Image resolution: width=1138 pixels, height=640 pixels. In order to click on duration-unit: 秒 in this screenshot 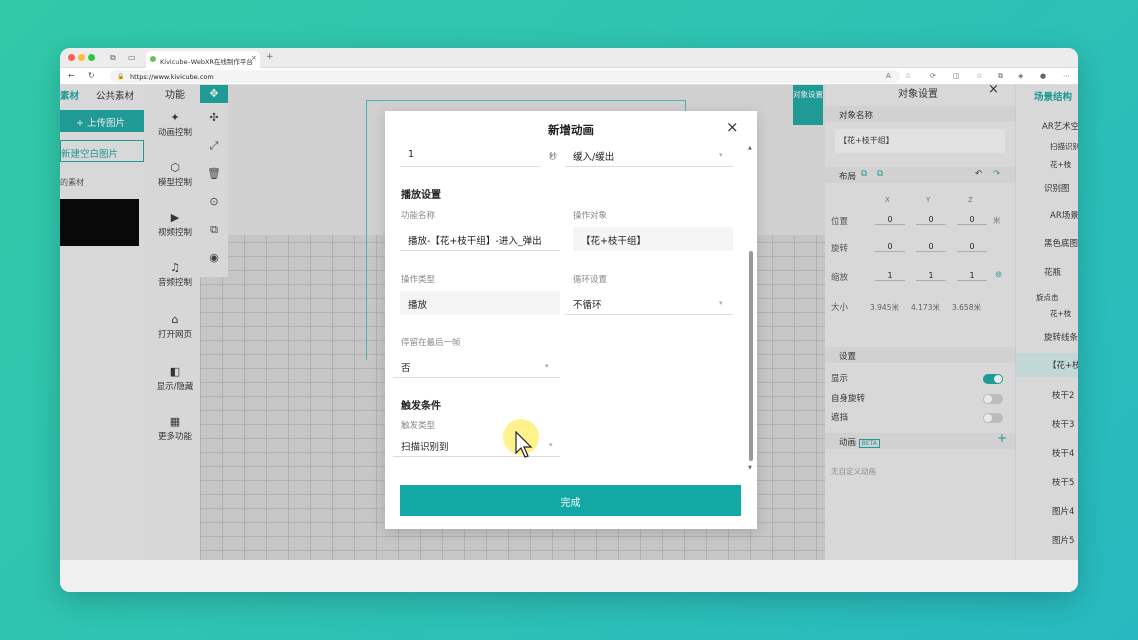, I will do `click(553, 156)`.